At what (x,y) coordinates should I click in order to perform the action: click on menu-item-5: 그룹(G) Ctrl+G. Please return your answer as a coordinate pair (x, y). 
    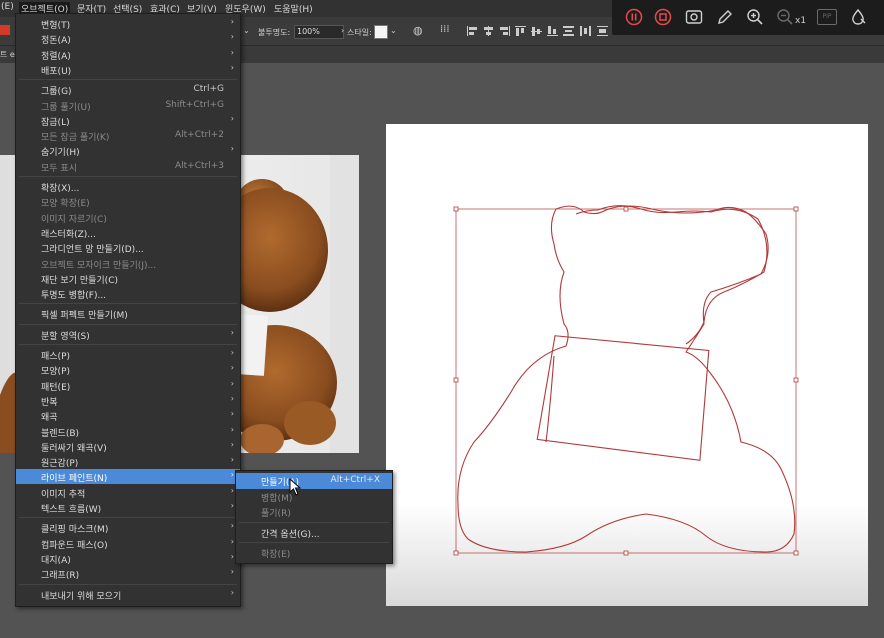
    Looking at the image, I should click on (128, 89).